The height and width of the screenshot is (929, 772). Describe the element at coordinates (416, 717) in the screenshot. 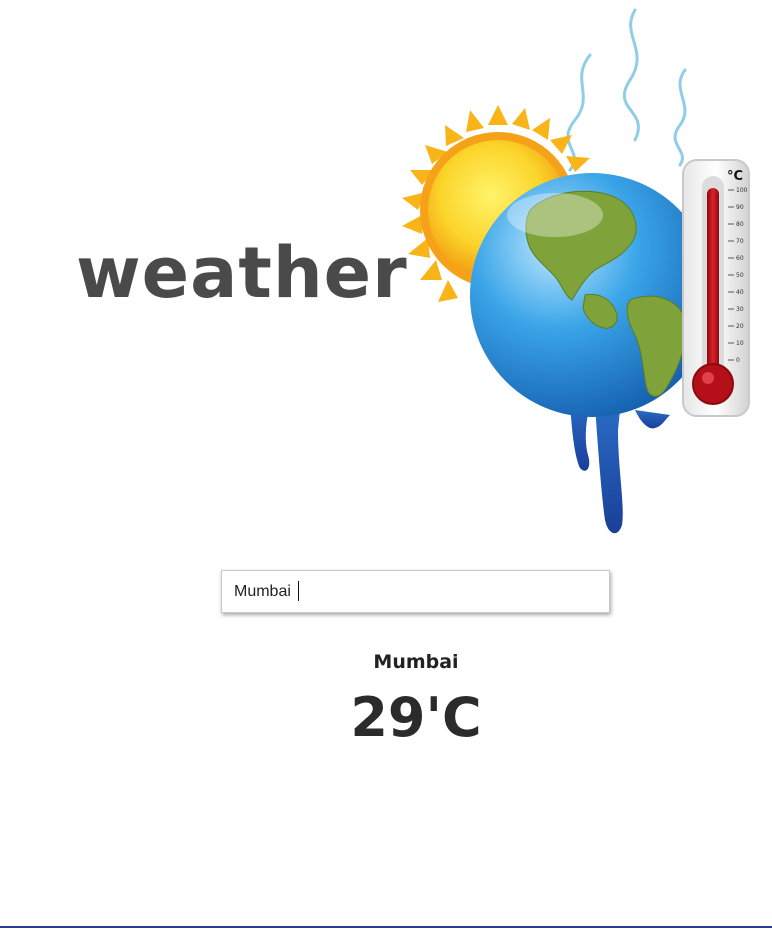

I see `result-temperature: 29'C` at that location.